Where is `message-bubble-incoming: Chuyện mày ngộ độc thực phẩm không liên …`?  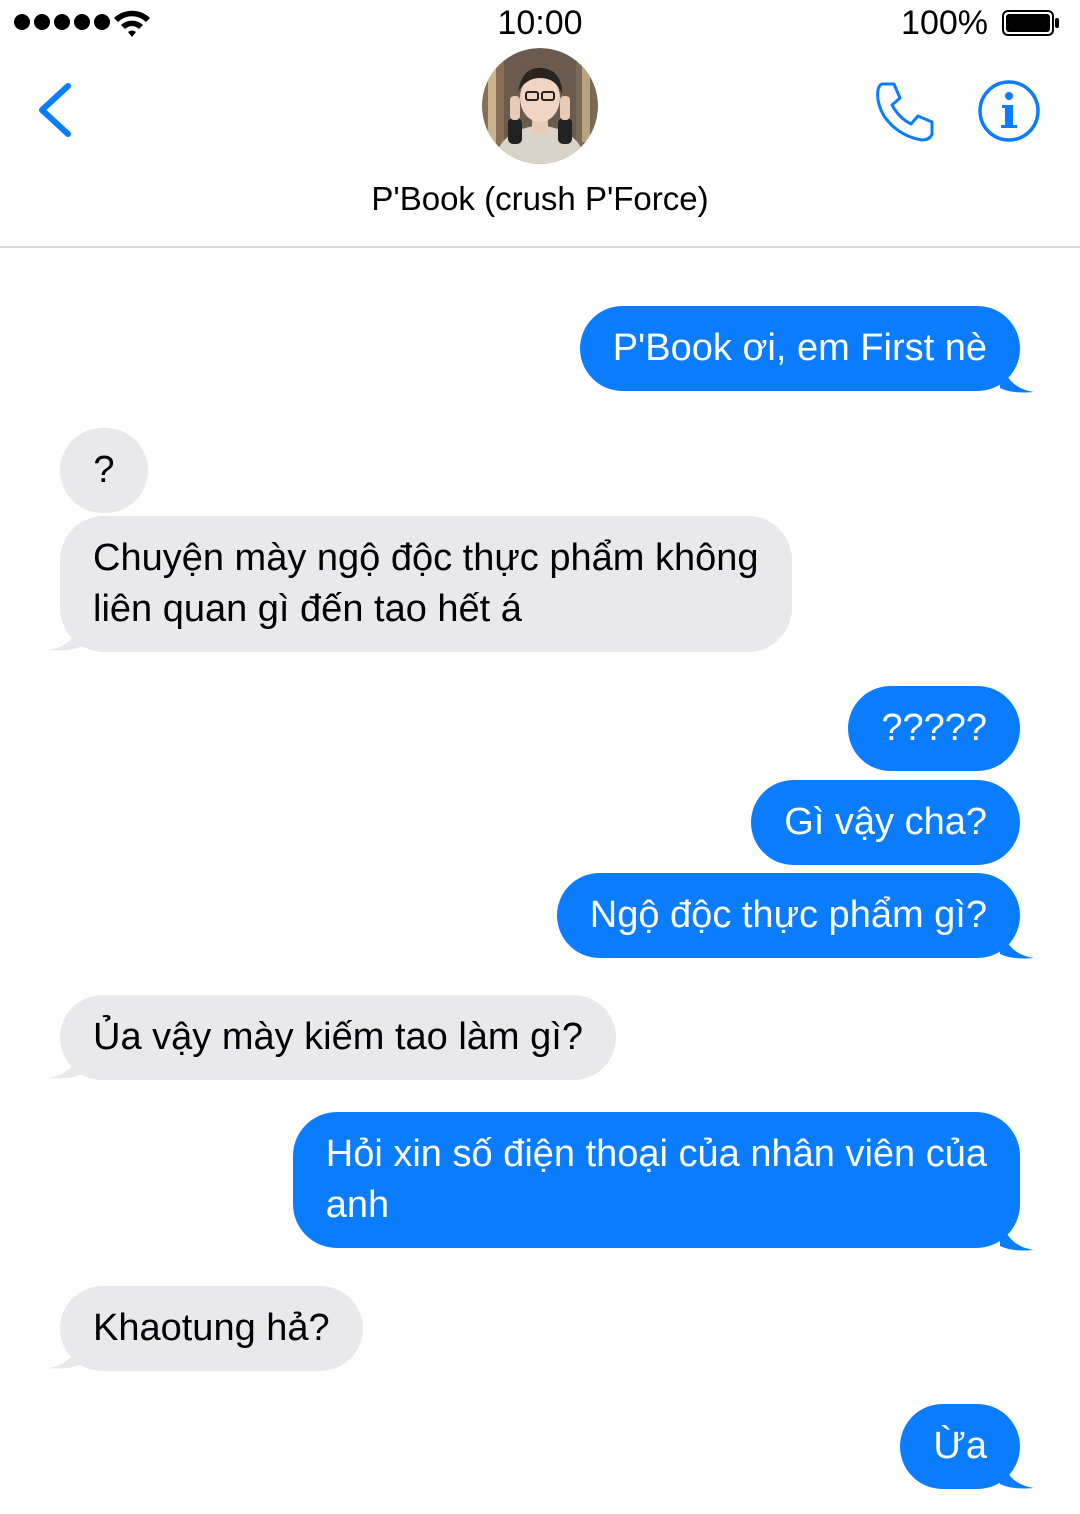
message-bubble-incoming: Chuyện mày ngộ độc thực phẩm không liên … is located at coordinates (426, 584).